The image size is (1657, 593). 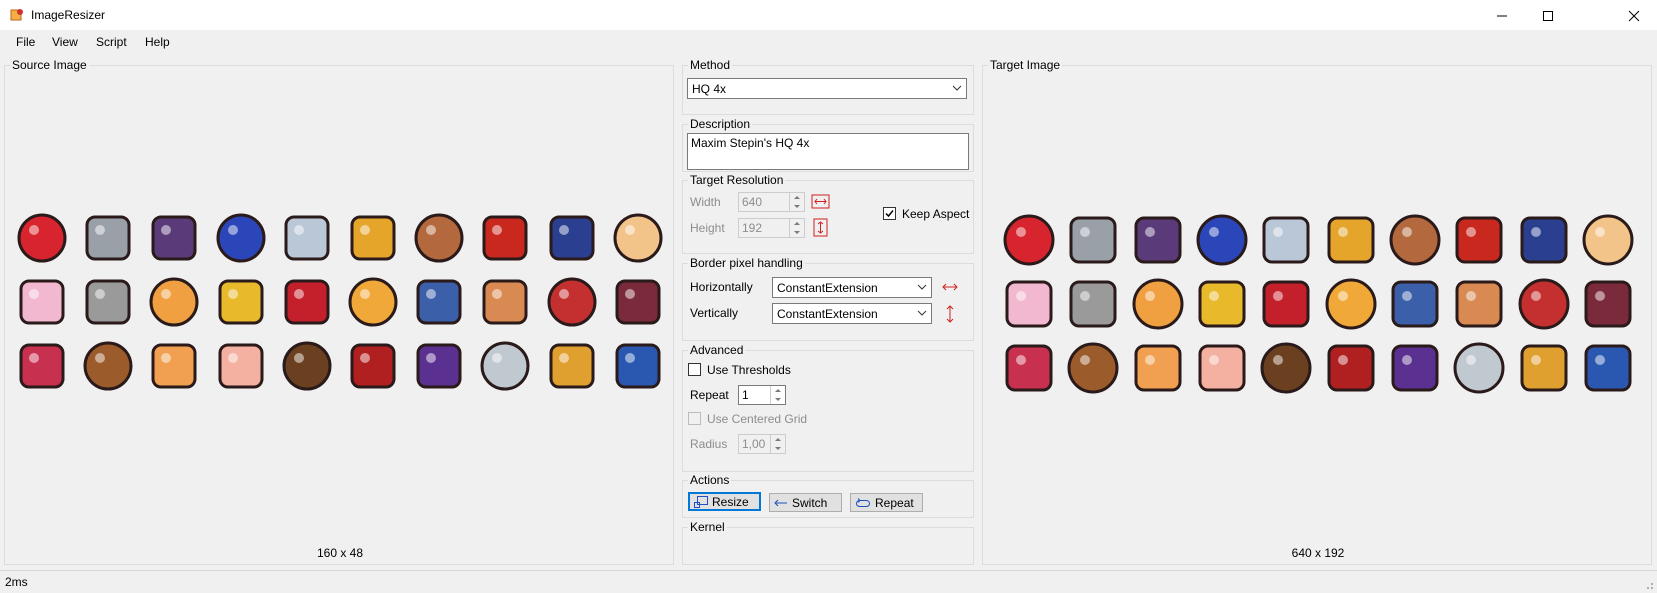 What do you see at coordinates (157, 42) in the screenshot?
I see `menu-help: Help` at bounding box center [157, 42].